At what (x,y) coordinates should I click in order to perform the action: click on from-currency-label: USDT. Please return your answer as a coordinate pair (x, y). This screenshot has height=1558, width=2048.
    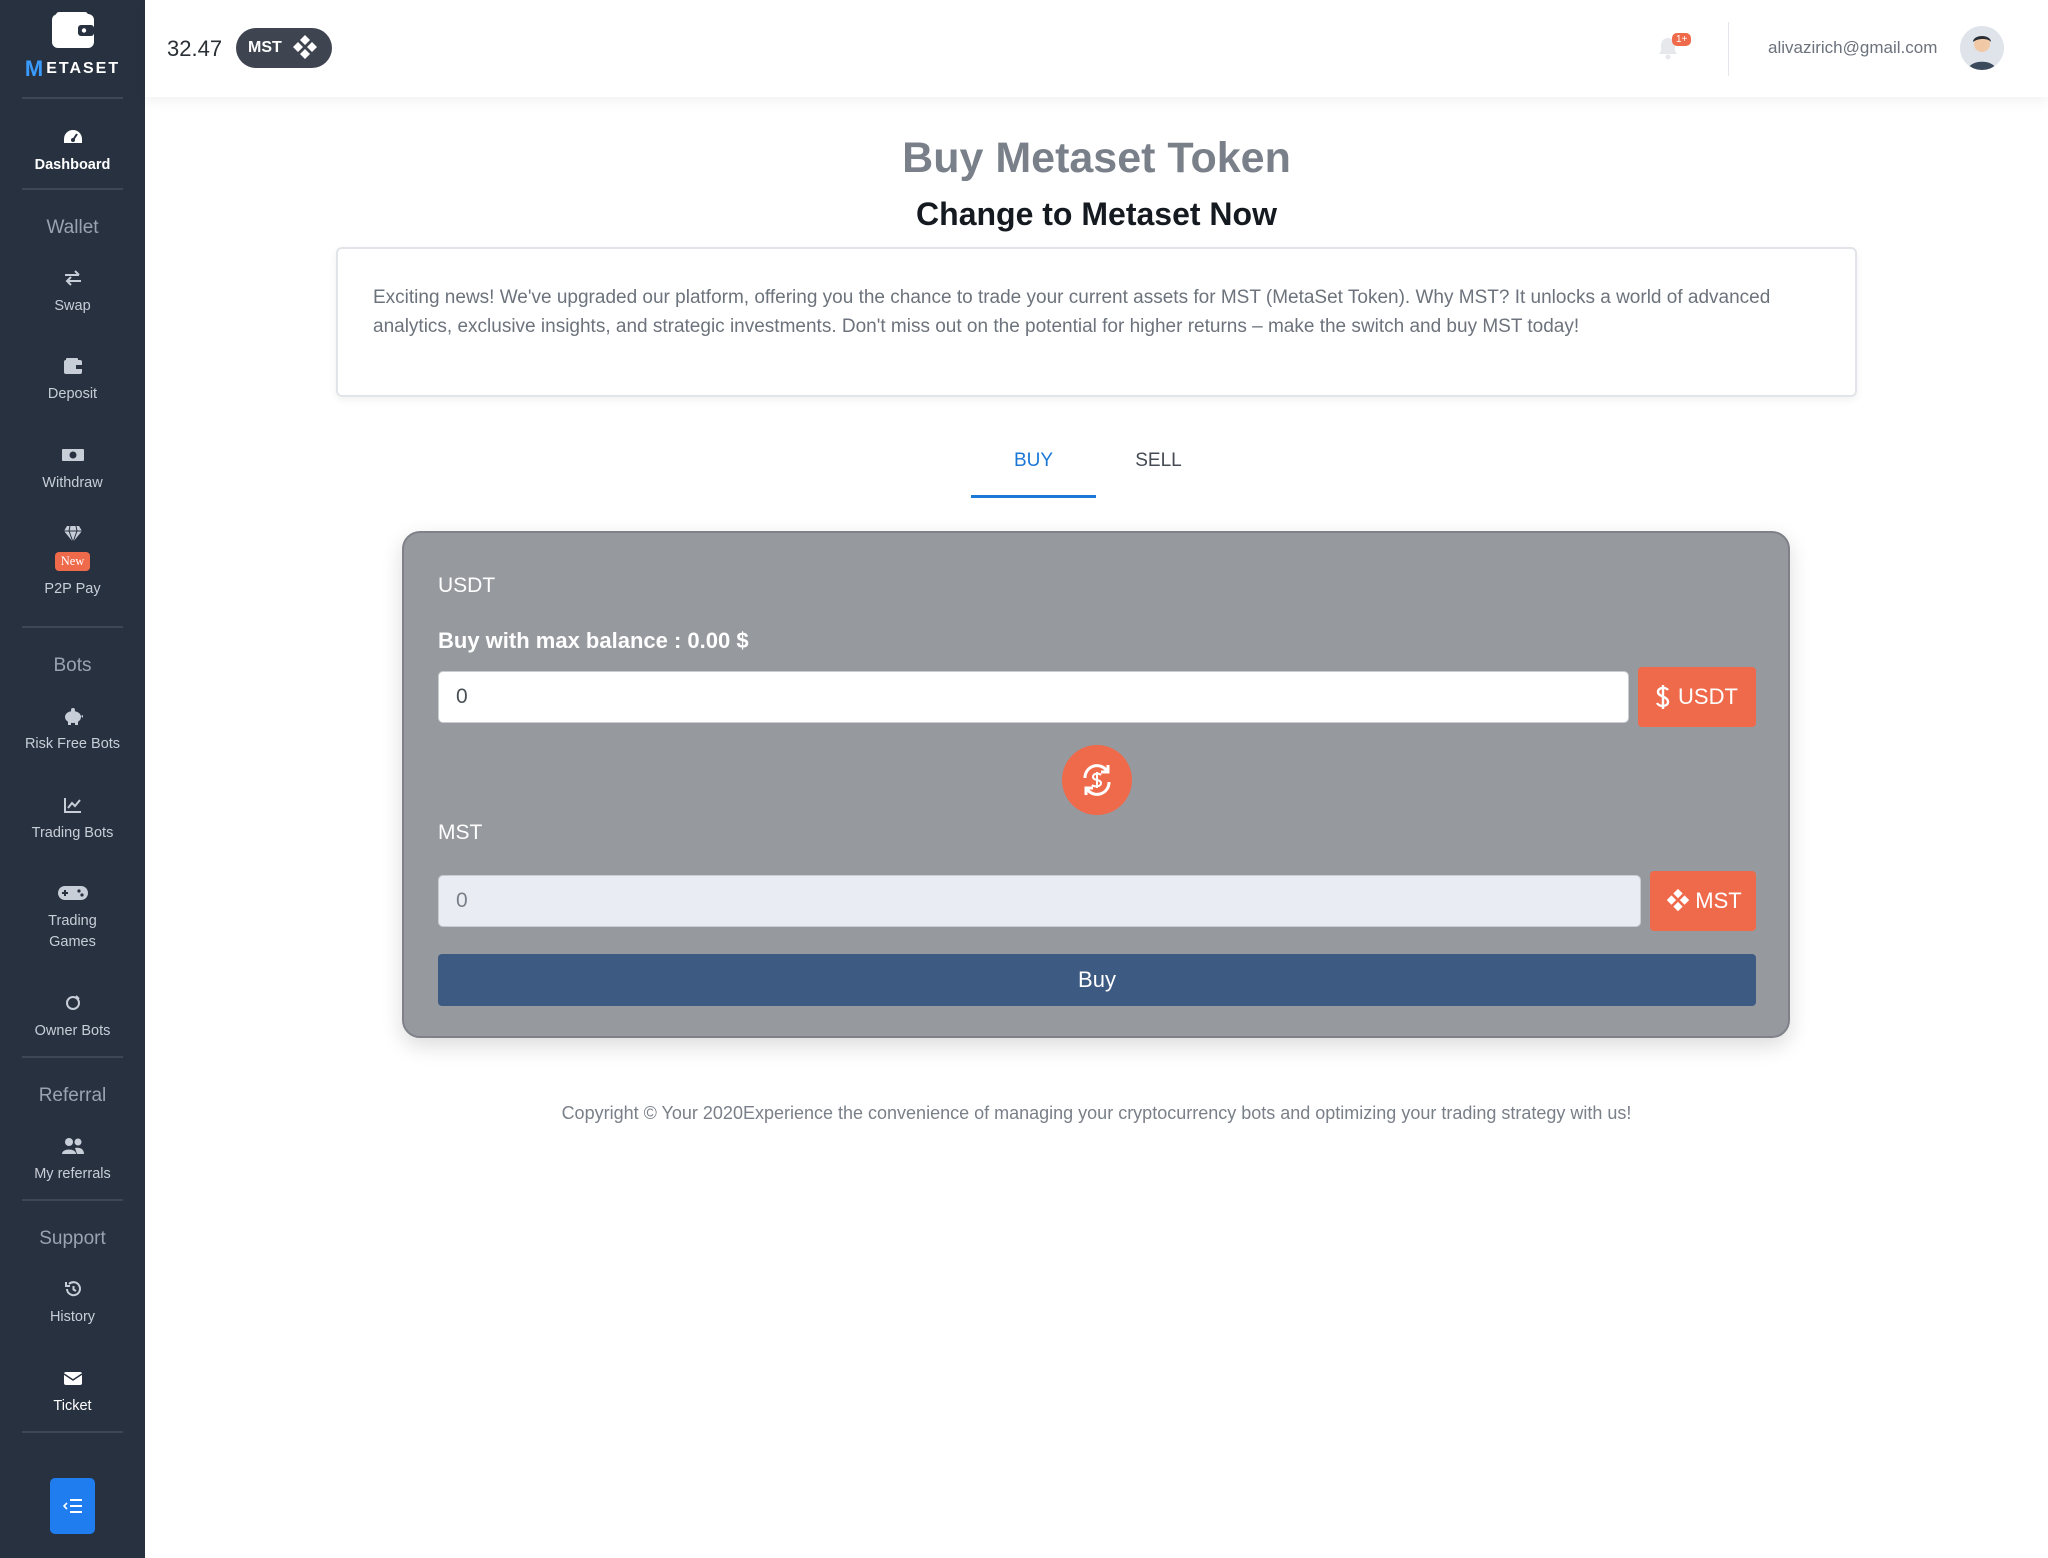
    Looking at the image, I should click on (467, 585).